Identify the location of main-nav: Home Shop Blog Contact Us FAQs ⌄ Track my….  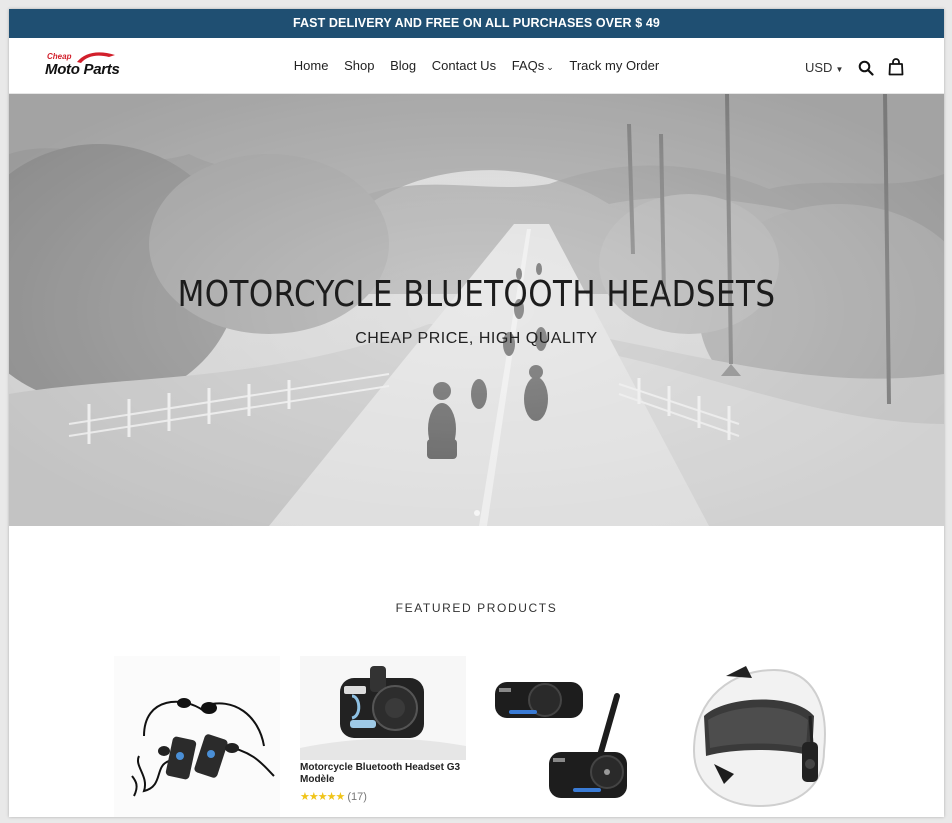
(476, 65).